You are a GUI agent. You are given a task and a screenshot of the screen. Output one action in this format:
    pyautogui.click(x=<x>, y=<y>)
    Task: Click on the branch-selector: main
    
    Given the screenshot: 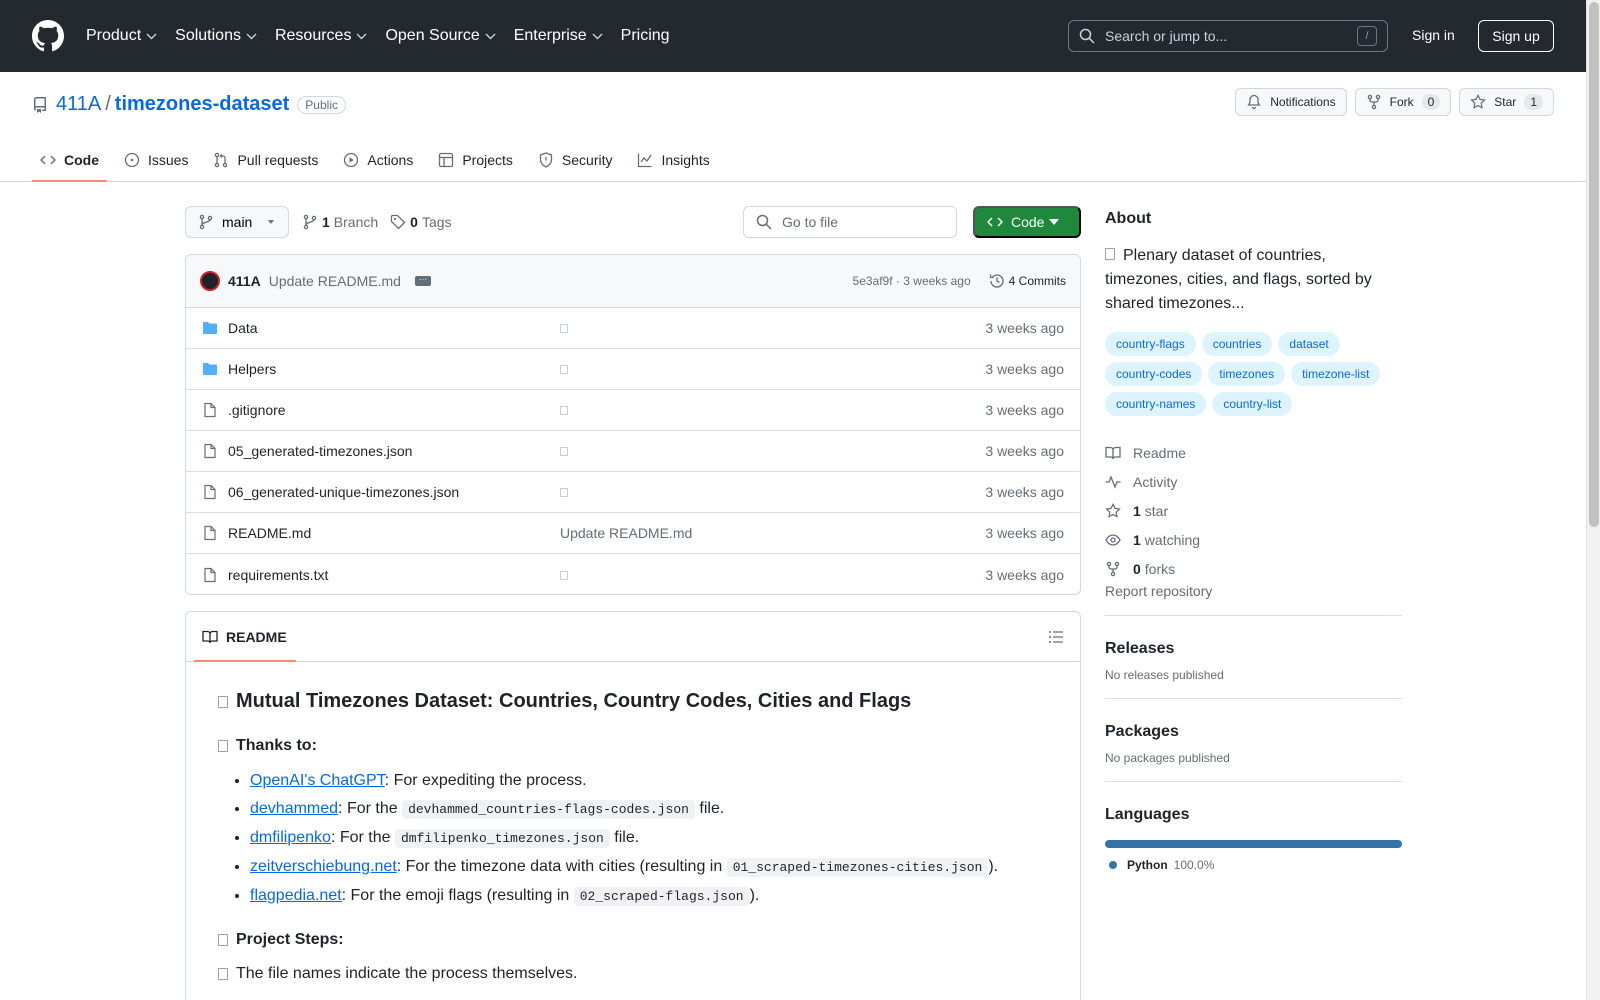 What is the action you would take?
    pyautogui.click(x=237, y=222)
    